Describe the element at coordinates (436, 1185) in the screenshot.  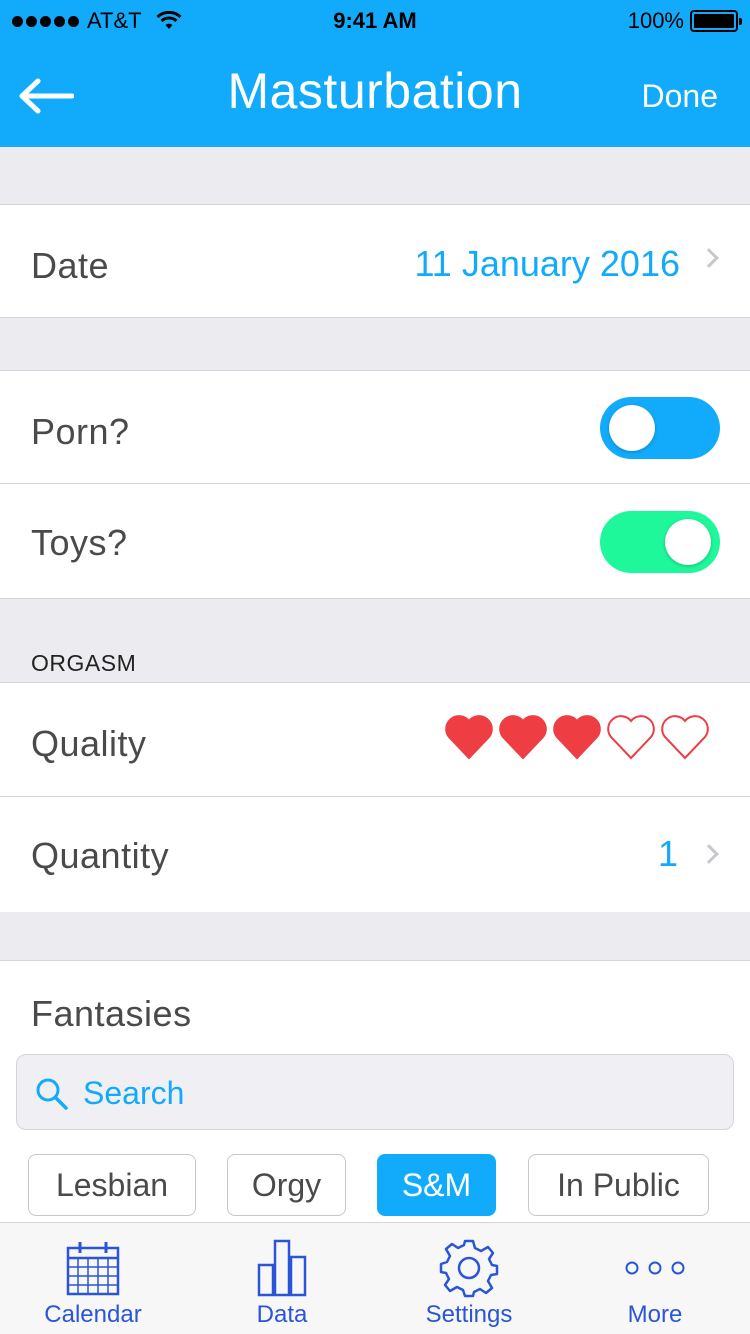
I see `fantasy-chip-sm: S&M` at that location.